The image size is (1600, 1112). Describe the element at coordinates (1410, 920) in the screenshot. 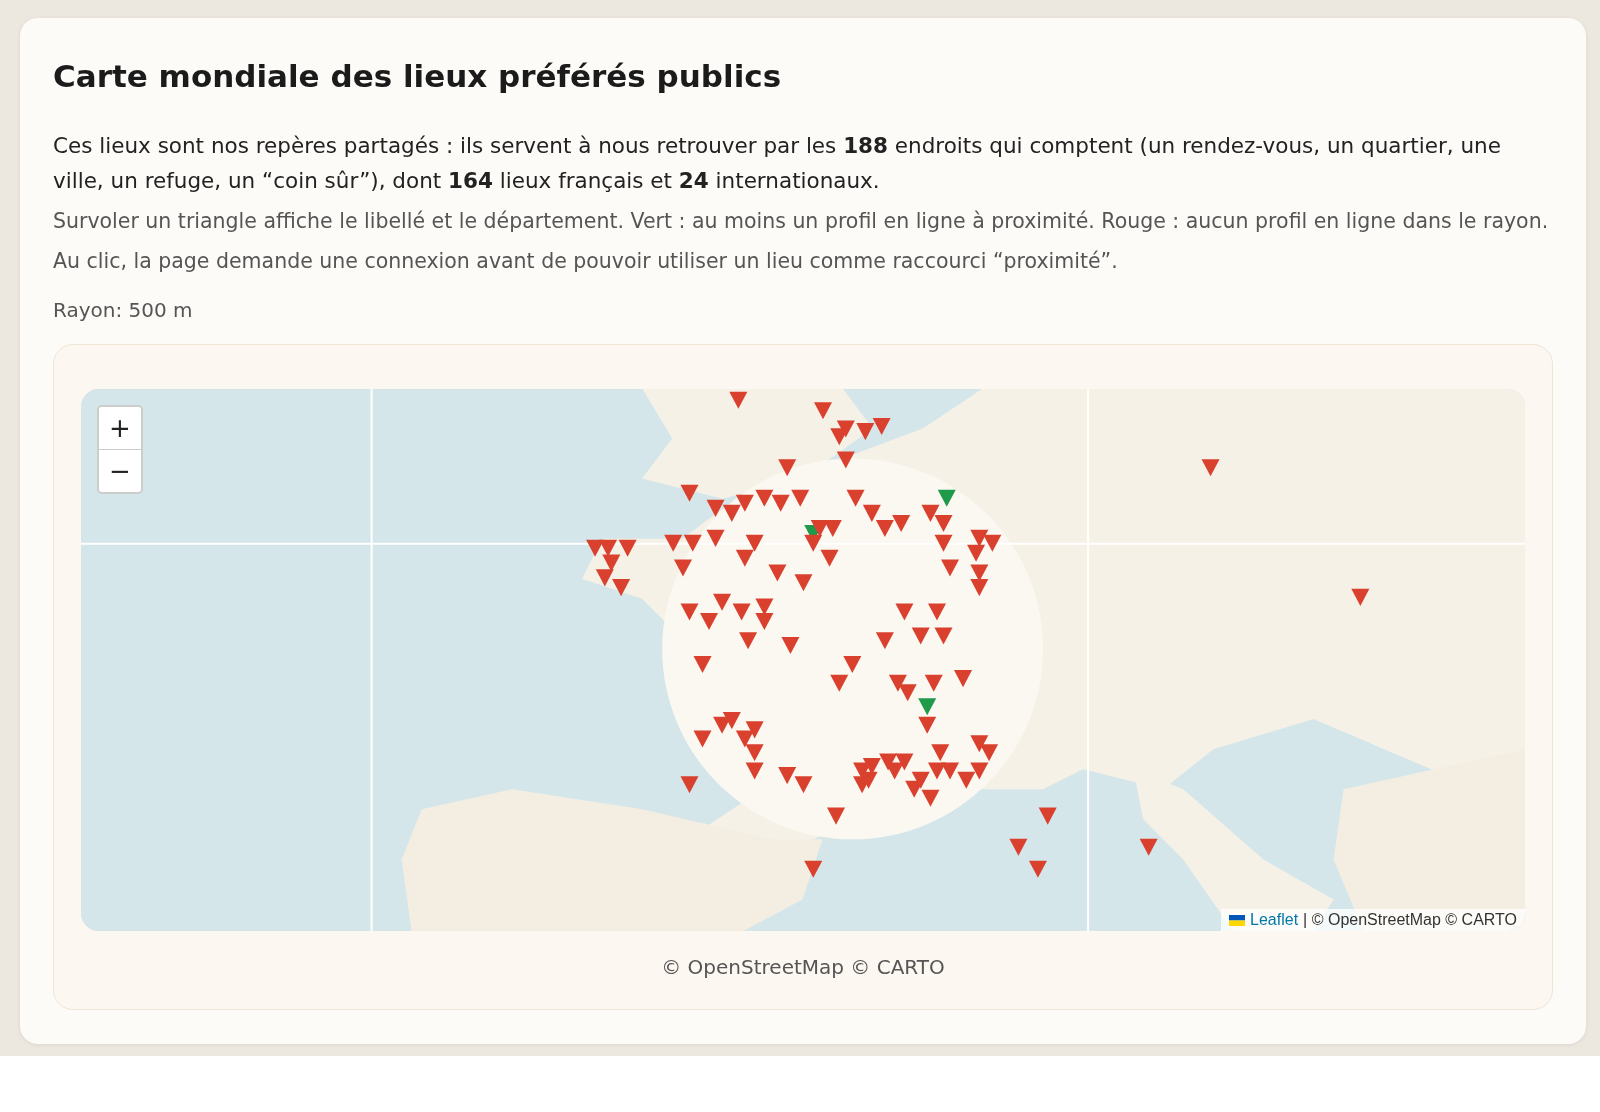

I see `attribution-text: | © OpenStreetMap © CARTO` at that location.